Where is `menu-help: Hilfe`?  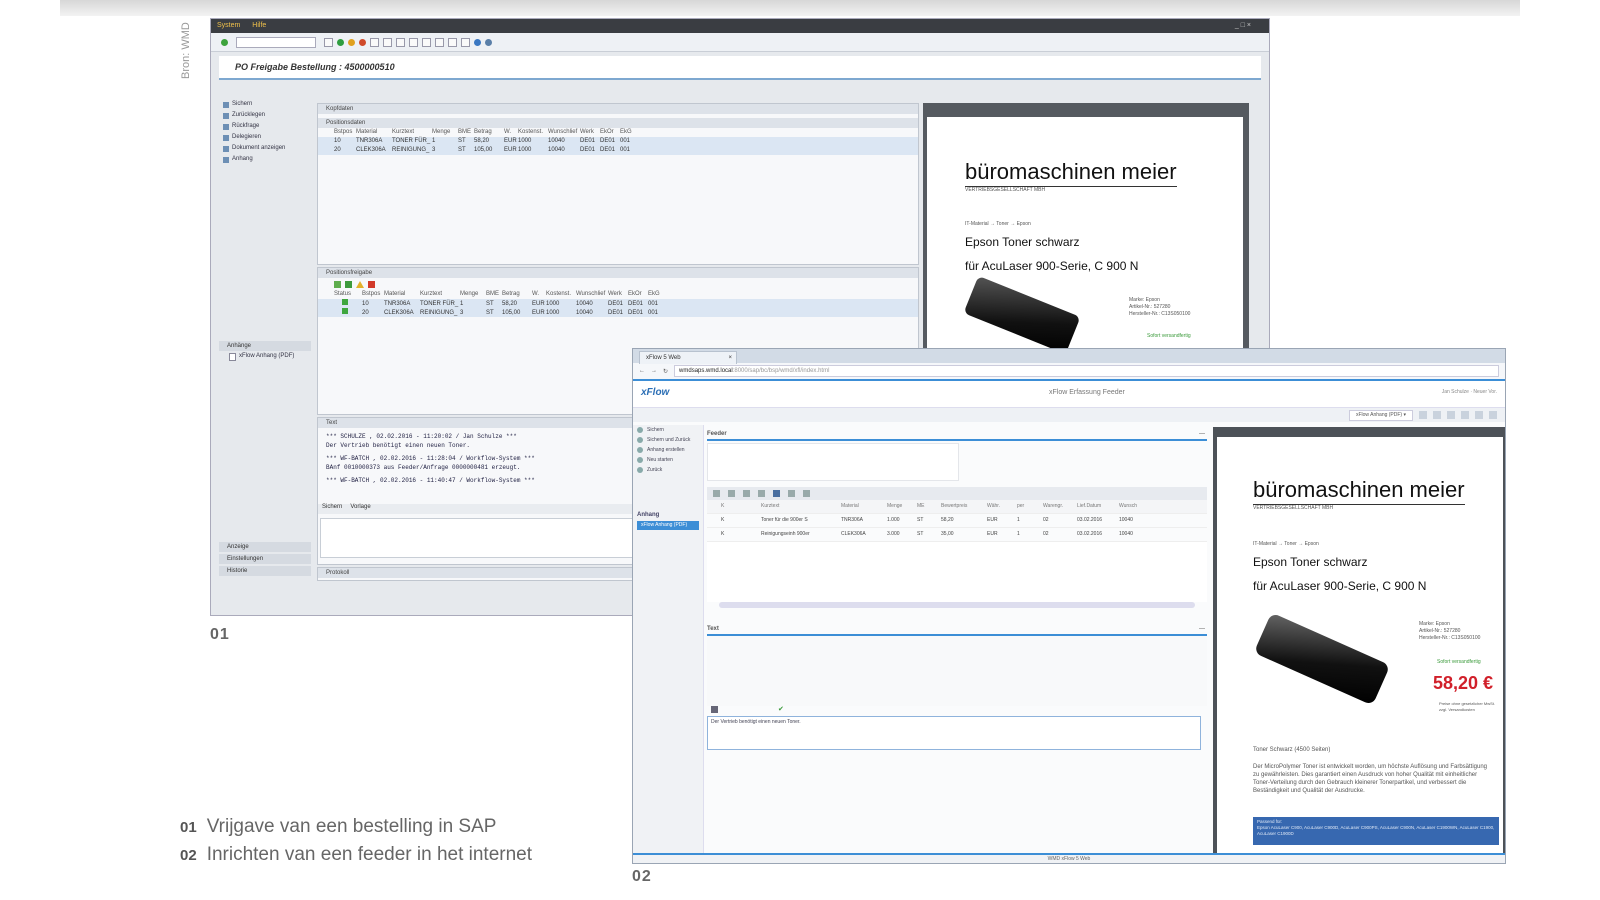
menu-help: Hilfe is located at coordinates (259, 25).